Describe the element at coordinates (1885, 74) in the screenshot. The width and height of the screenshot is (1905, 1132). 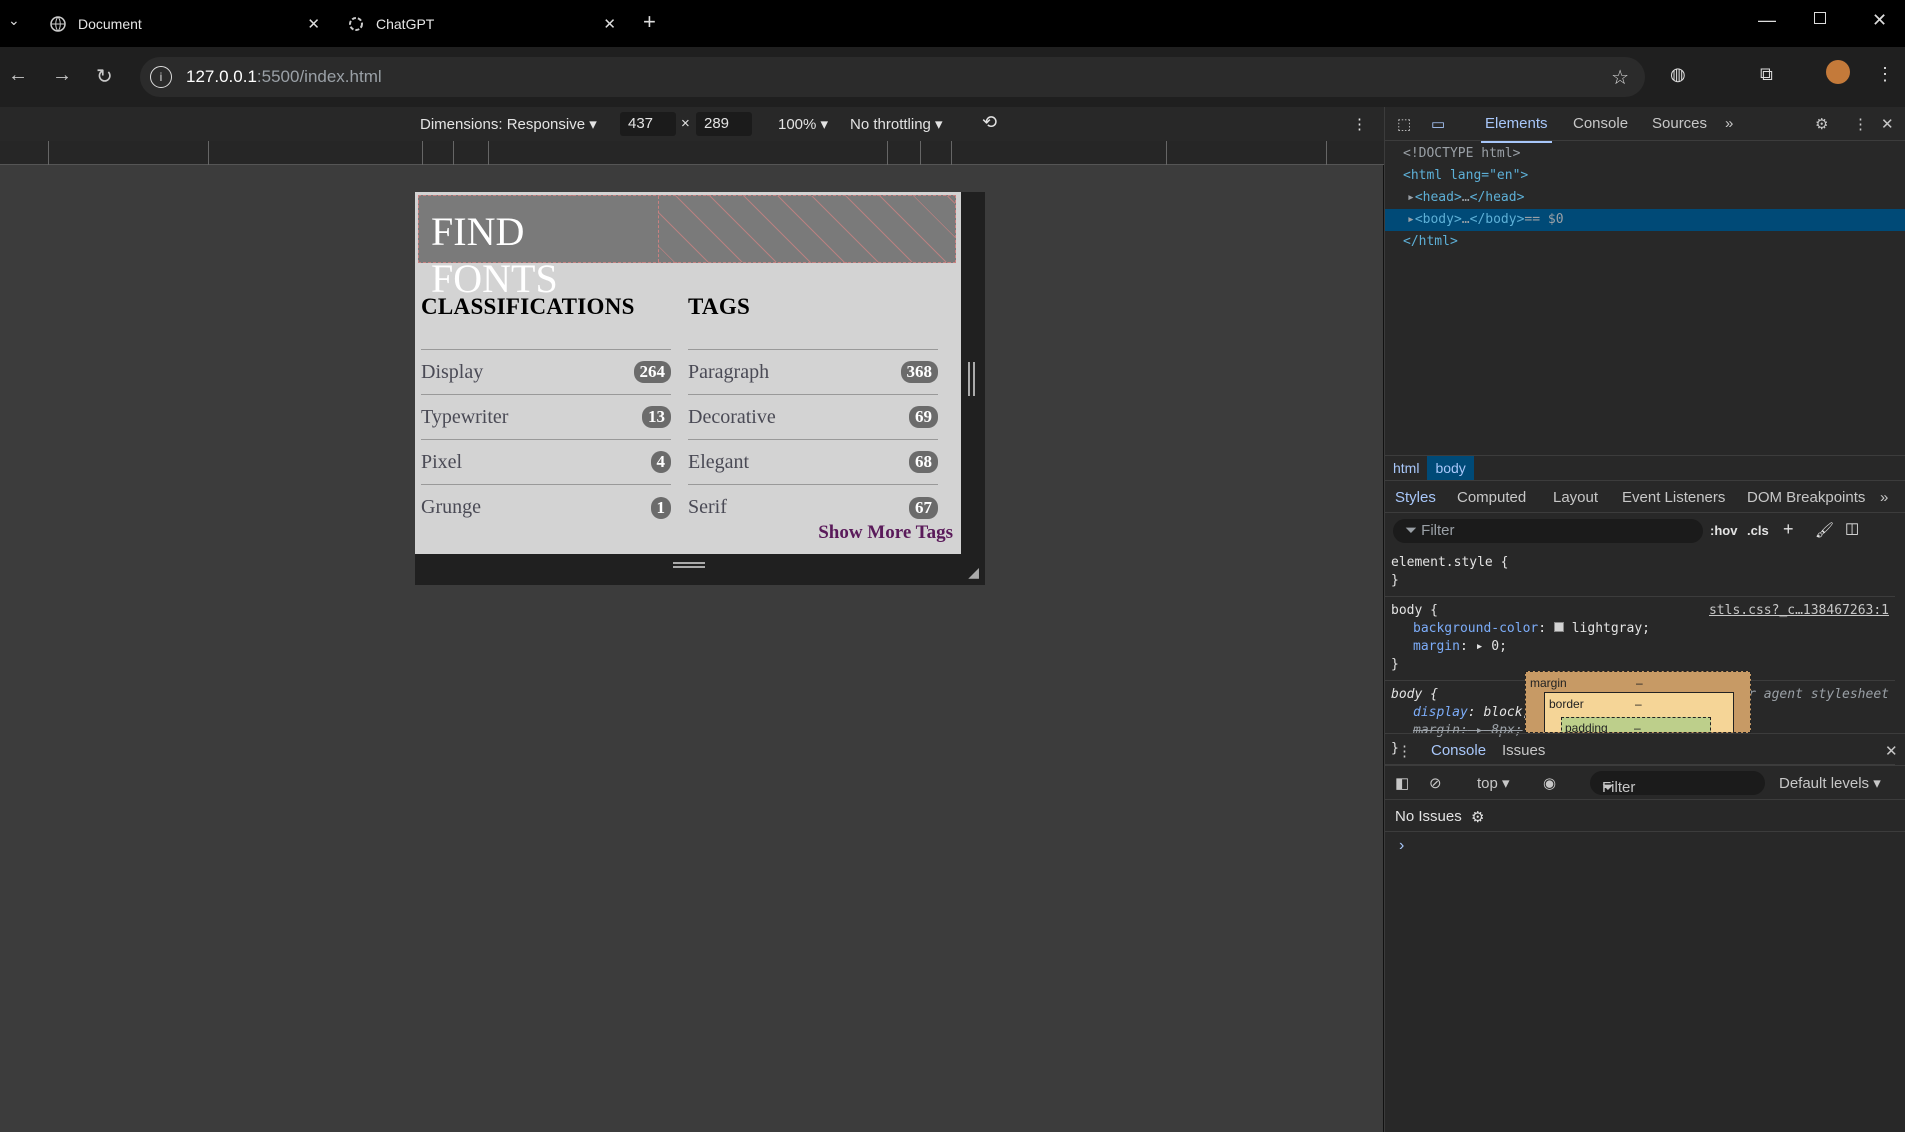
I see `menu-icon: ⋮` at that location.